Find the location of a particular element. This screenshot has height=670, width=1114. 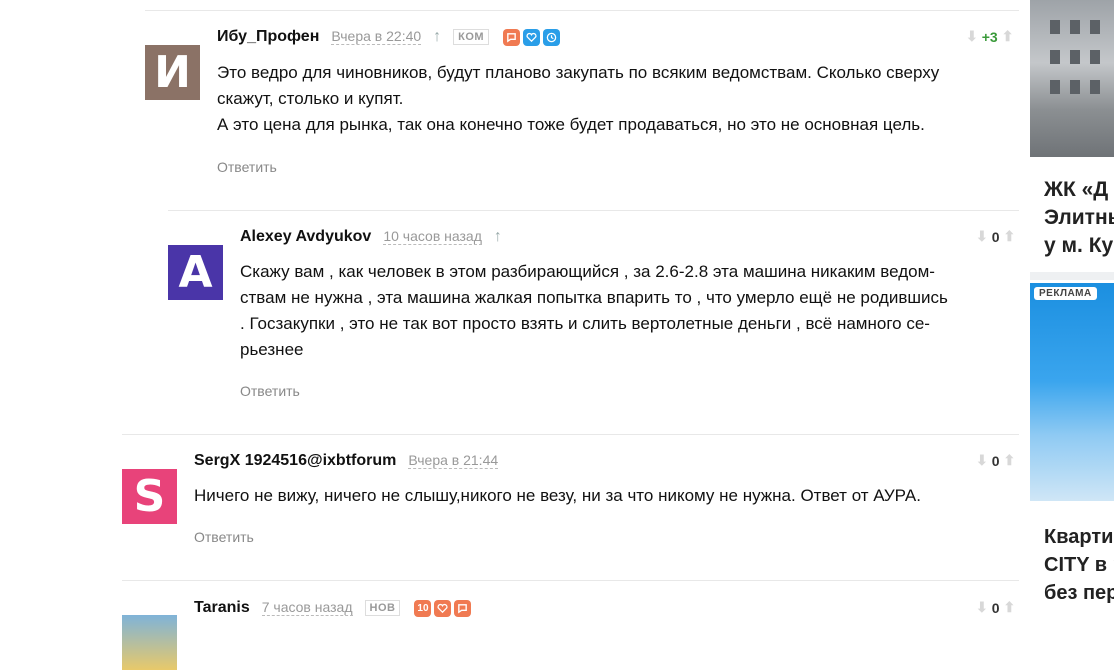

avatar is located at coordinates (149, 642).